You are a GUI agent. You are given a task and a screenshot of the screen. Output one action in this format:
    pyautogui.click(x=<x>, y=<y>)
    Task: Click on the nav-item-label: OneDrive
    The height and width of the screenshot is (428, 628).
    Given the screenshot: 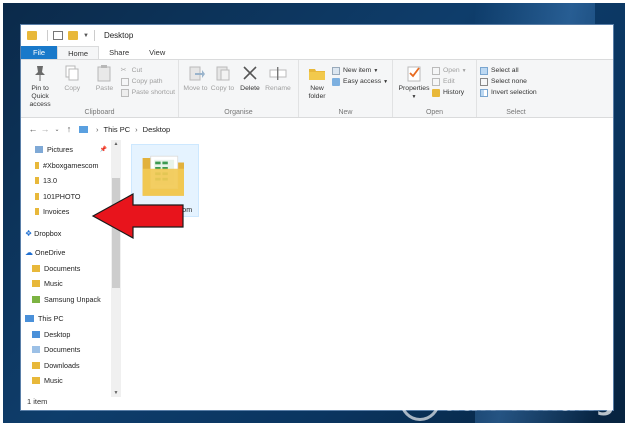 What is the action you would take?
    pyautogui.click(x=50, y=253)
    